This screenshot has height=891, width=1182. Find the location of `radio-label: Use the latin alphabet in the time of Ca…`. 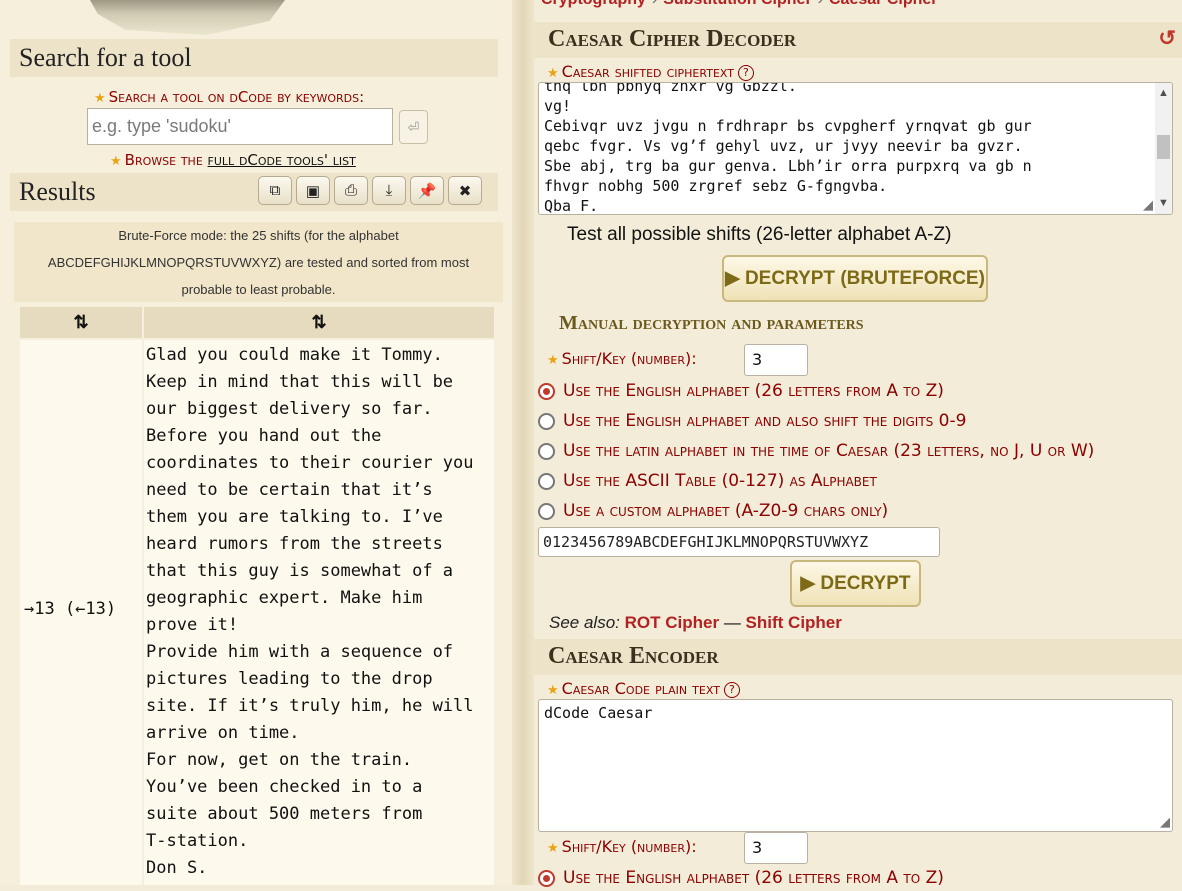

radio-label: Use the latin alphabet in the time of Ca… is located at coordinates (829, 451).